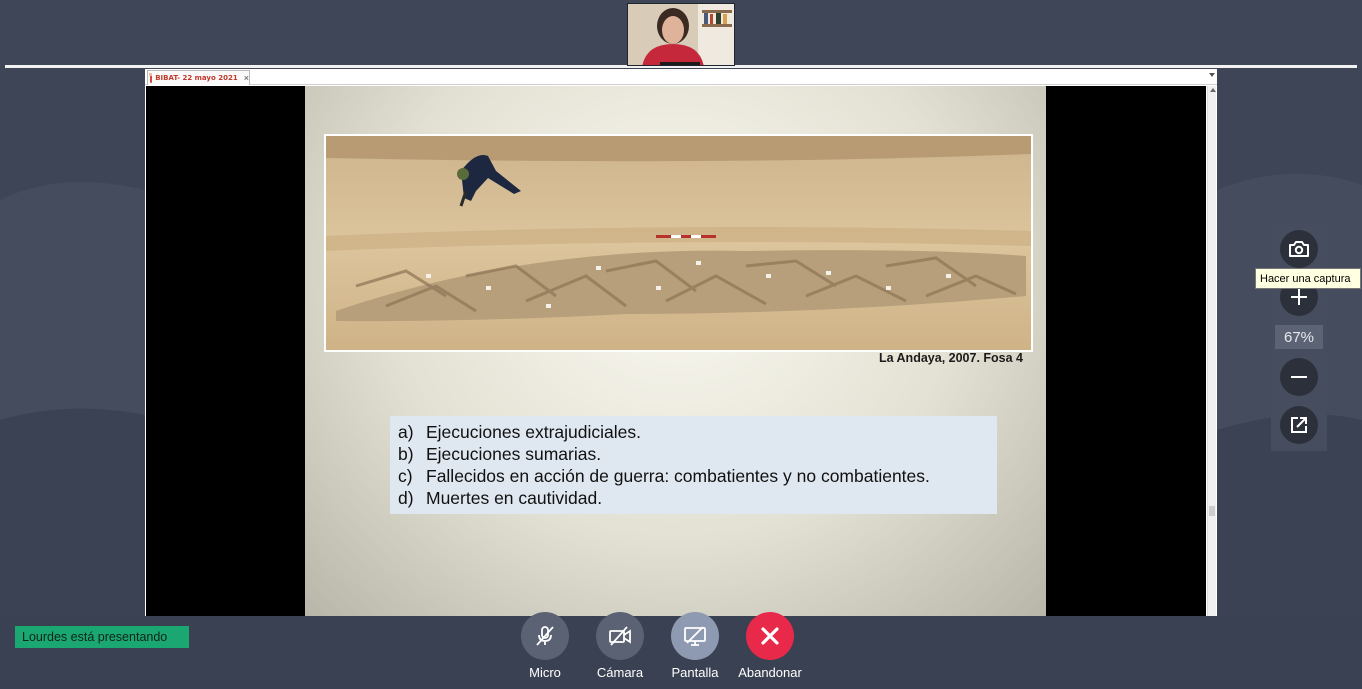  I want to click on list-item-marker: a), so click(406, 432).